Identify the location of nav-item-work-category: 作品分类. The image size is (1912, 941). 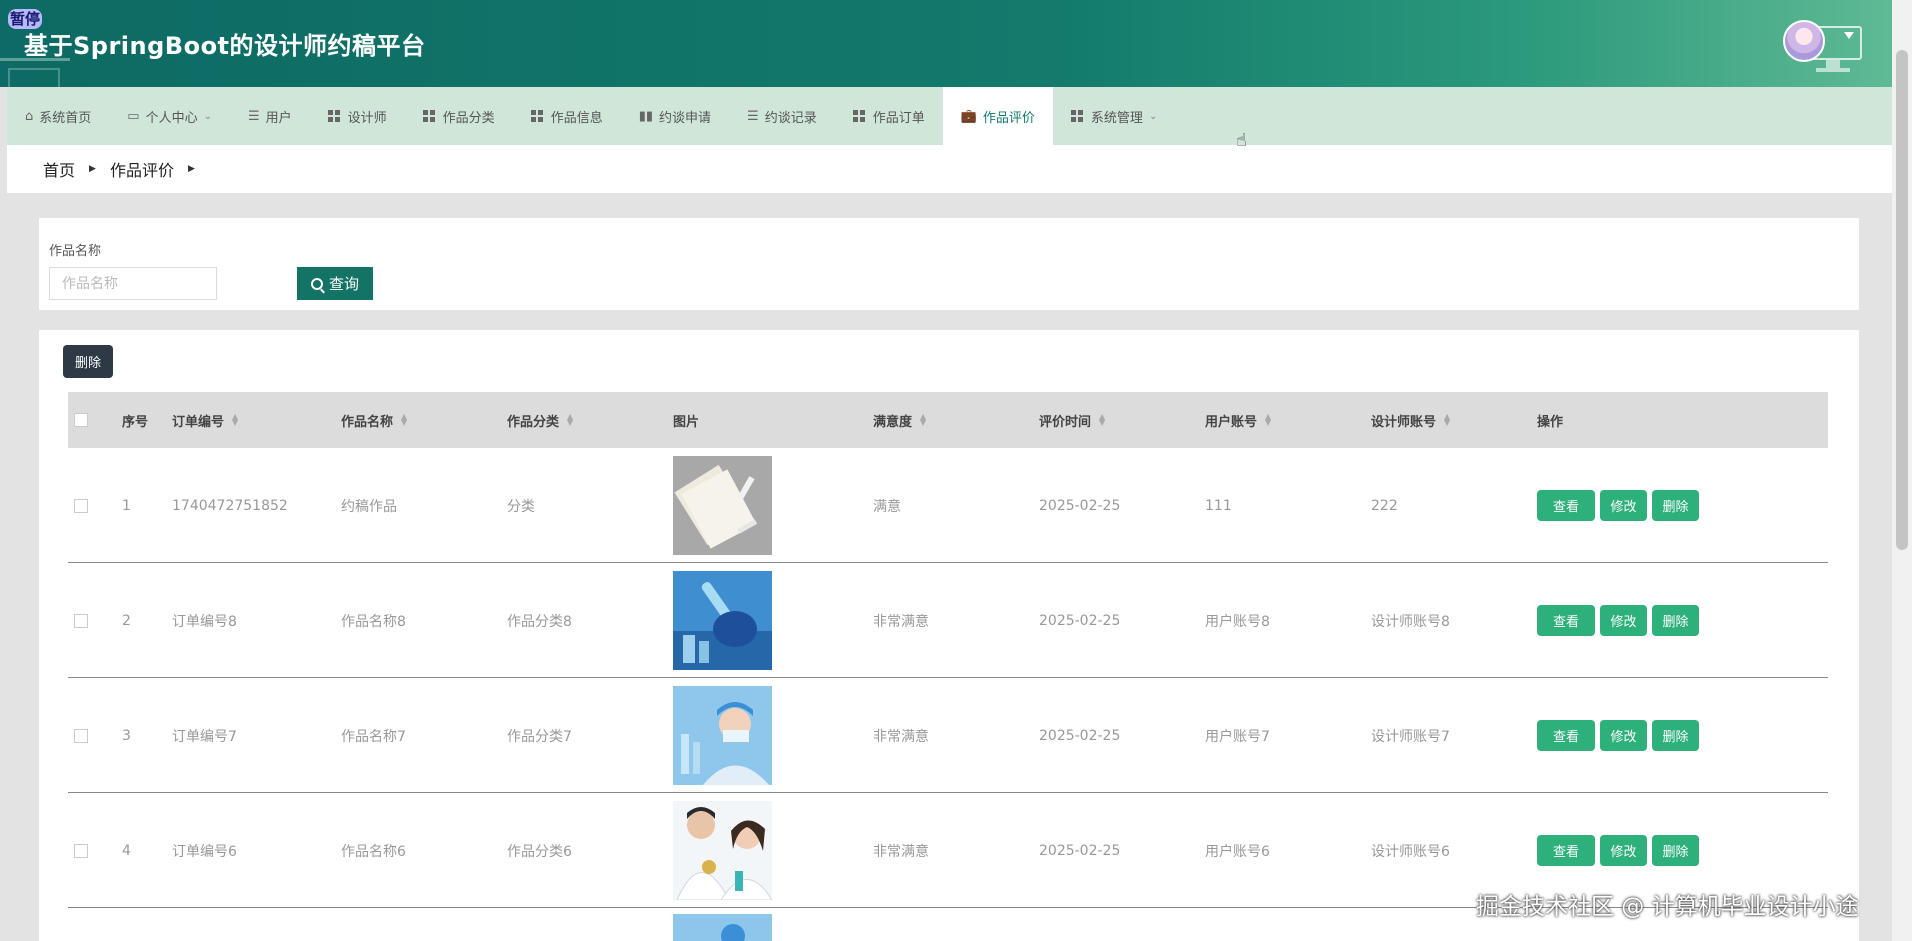
(459, 116).